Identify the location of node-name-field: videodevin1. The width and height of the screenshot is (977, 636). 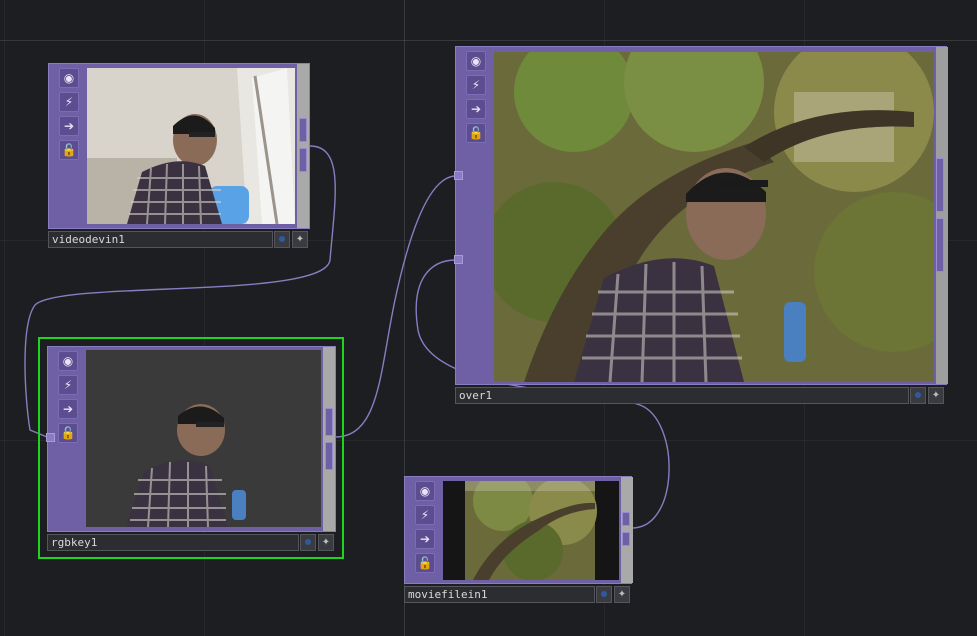
(160, 239).